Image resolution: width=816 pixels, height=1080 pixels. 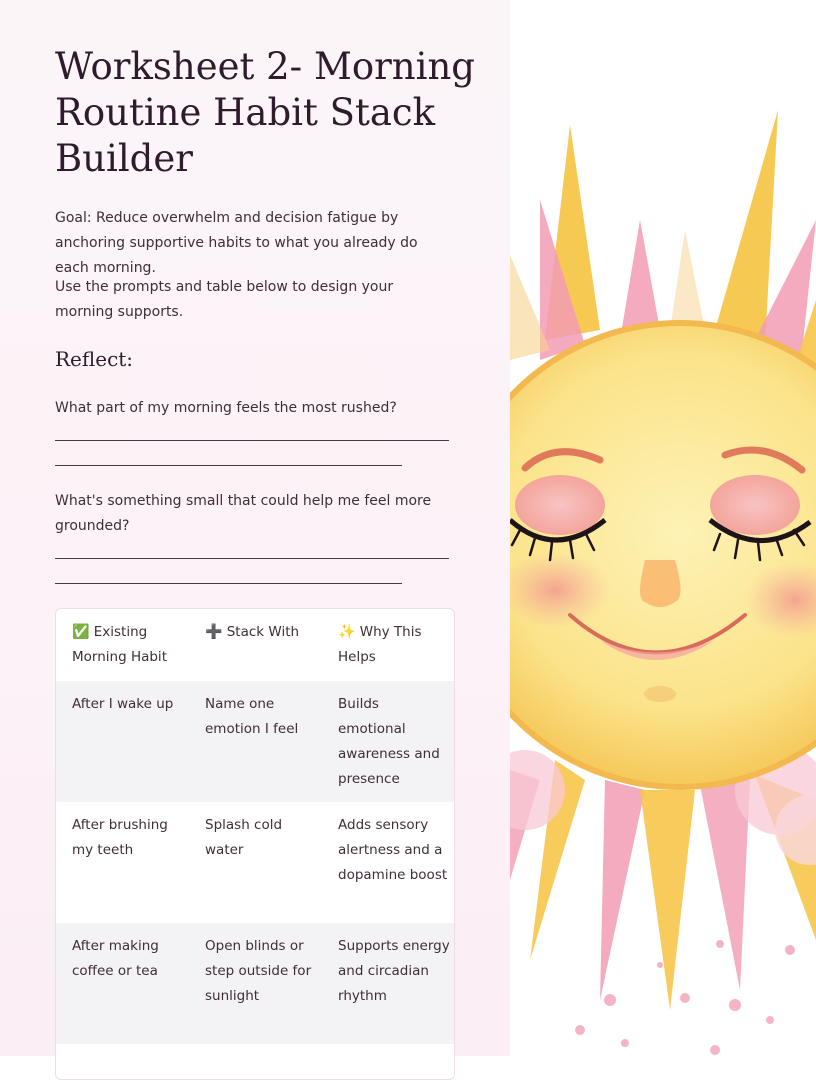 I want to click on table-row-empty, so click(x=255, y=1061).